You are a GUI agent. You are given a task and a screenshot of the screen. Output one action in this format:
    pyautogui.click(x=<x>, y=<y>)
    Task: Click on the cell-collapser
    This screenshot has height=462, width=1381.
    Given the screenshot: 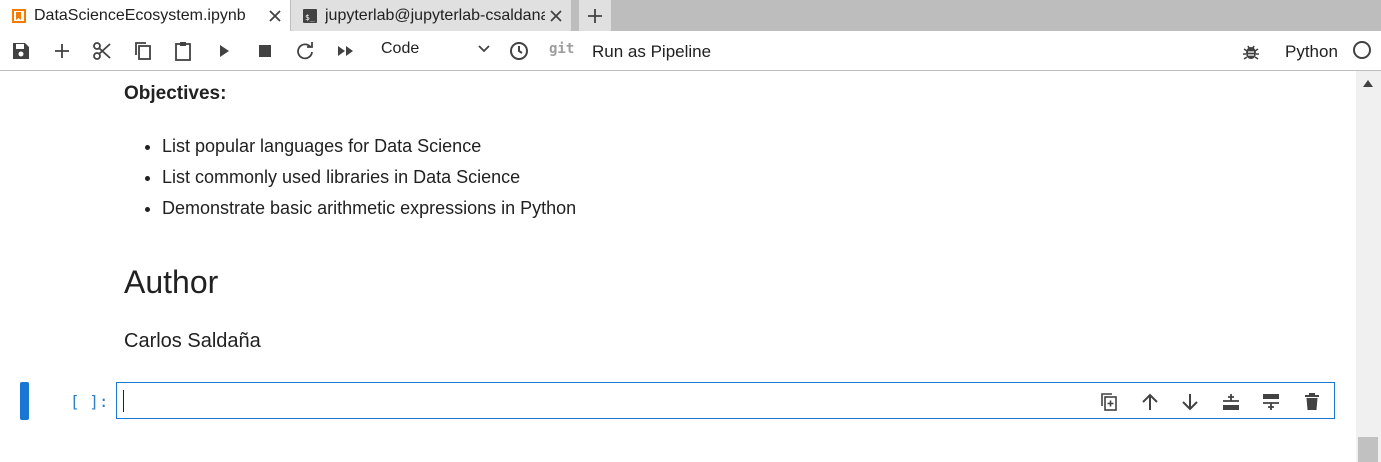 What is the action you would take?
    pyautogui.click(x=24, y=401)
    